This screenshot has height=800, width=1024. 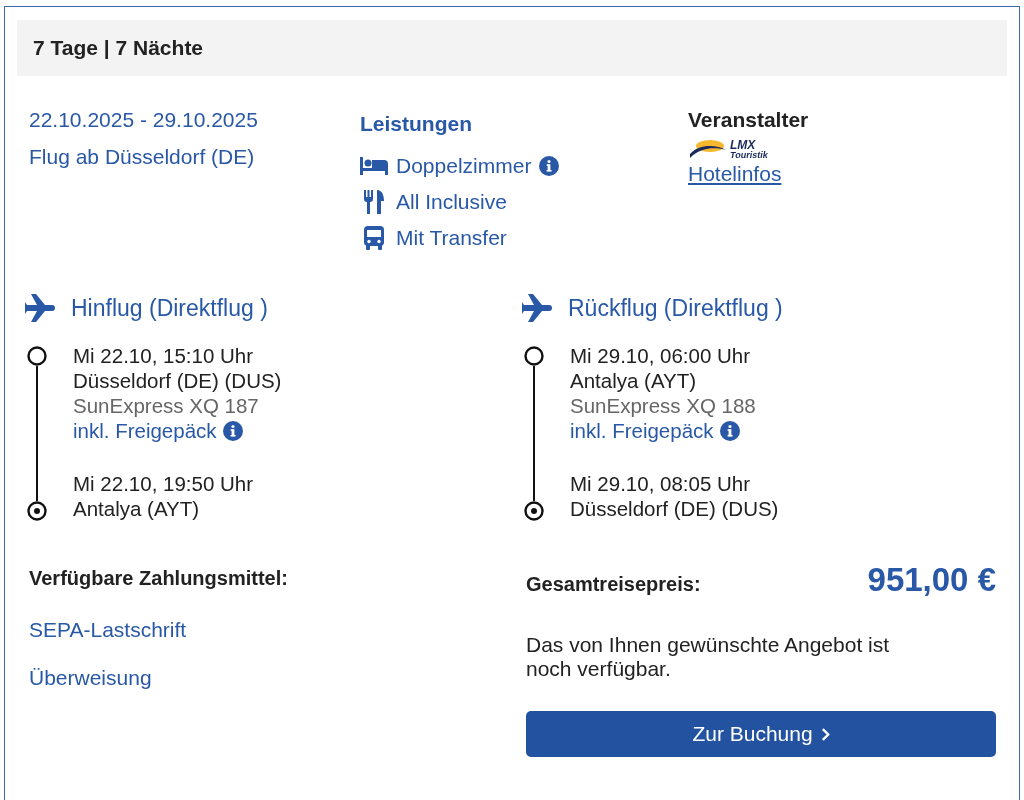 What do you see at coordinates (164, 483) in the screenshot?
I see `flight-time: Mi 22.10, 19:50 Uhr` at bounding box center [164, 483].